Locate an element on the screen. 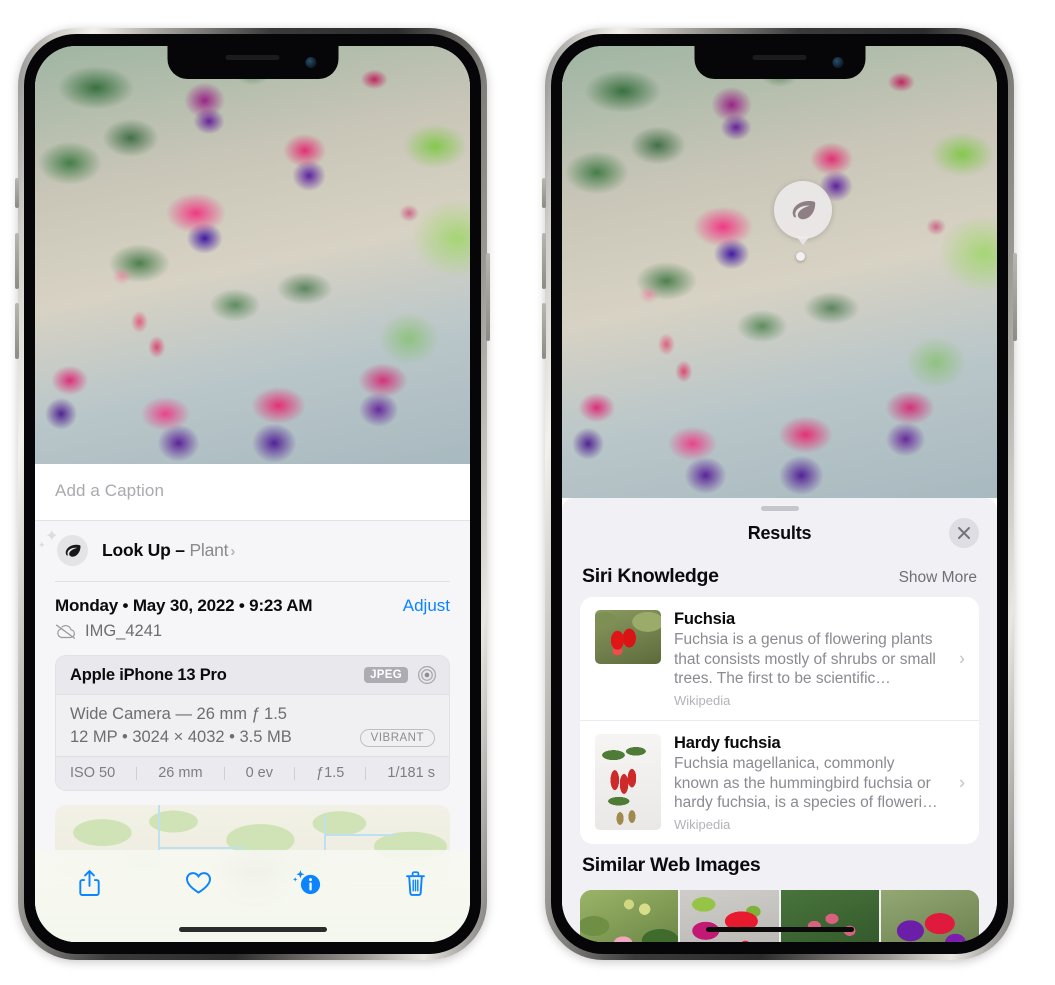  caption-field-row: Add a Caption is located at coordinates (252, 492).